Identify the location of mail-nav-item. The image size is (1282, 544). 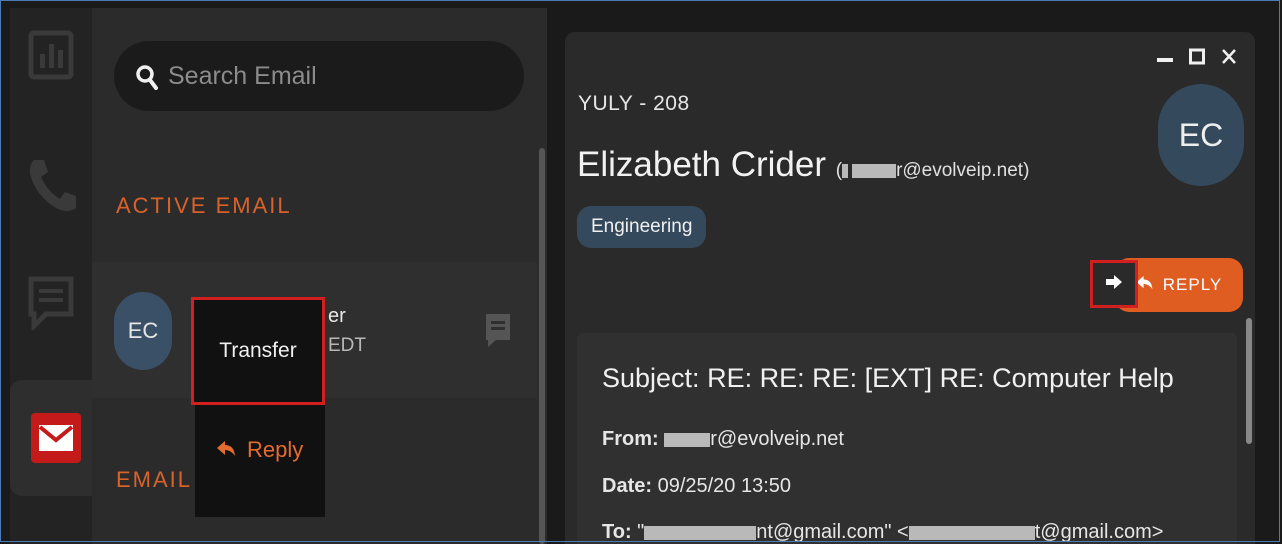
(56, 438).